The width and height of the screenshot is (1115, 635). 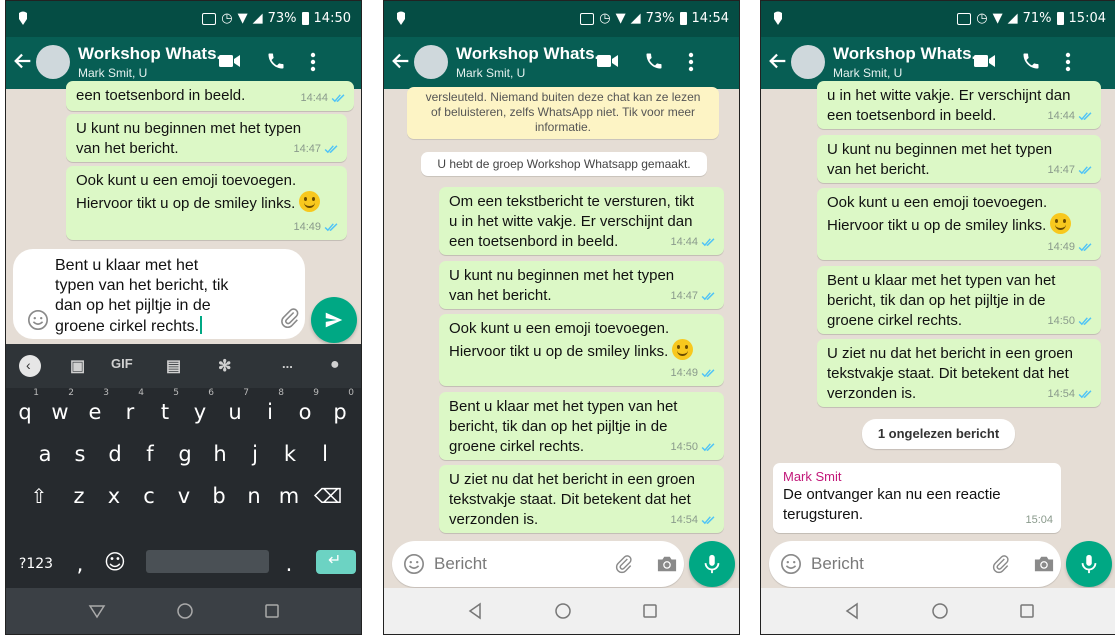 What do you see at coordinates (77, 366) in the screenshot?
I see `sticker-icon: ▣` at bounding box center [77, 366].